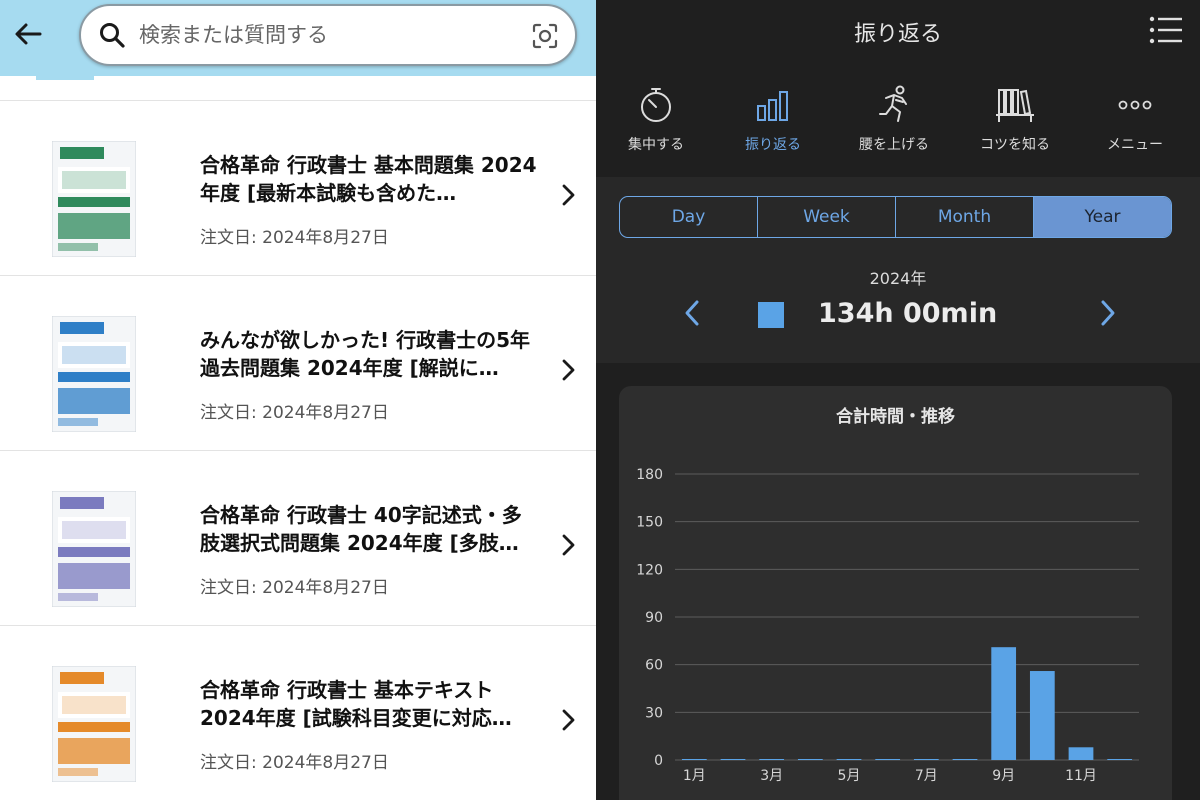 The height and width of the screenshot is (800, 1200). I want to click on nav-tips: コツを知る, so click(1015, 119).